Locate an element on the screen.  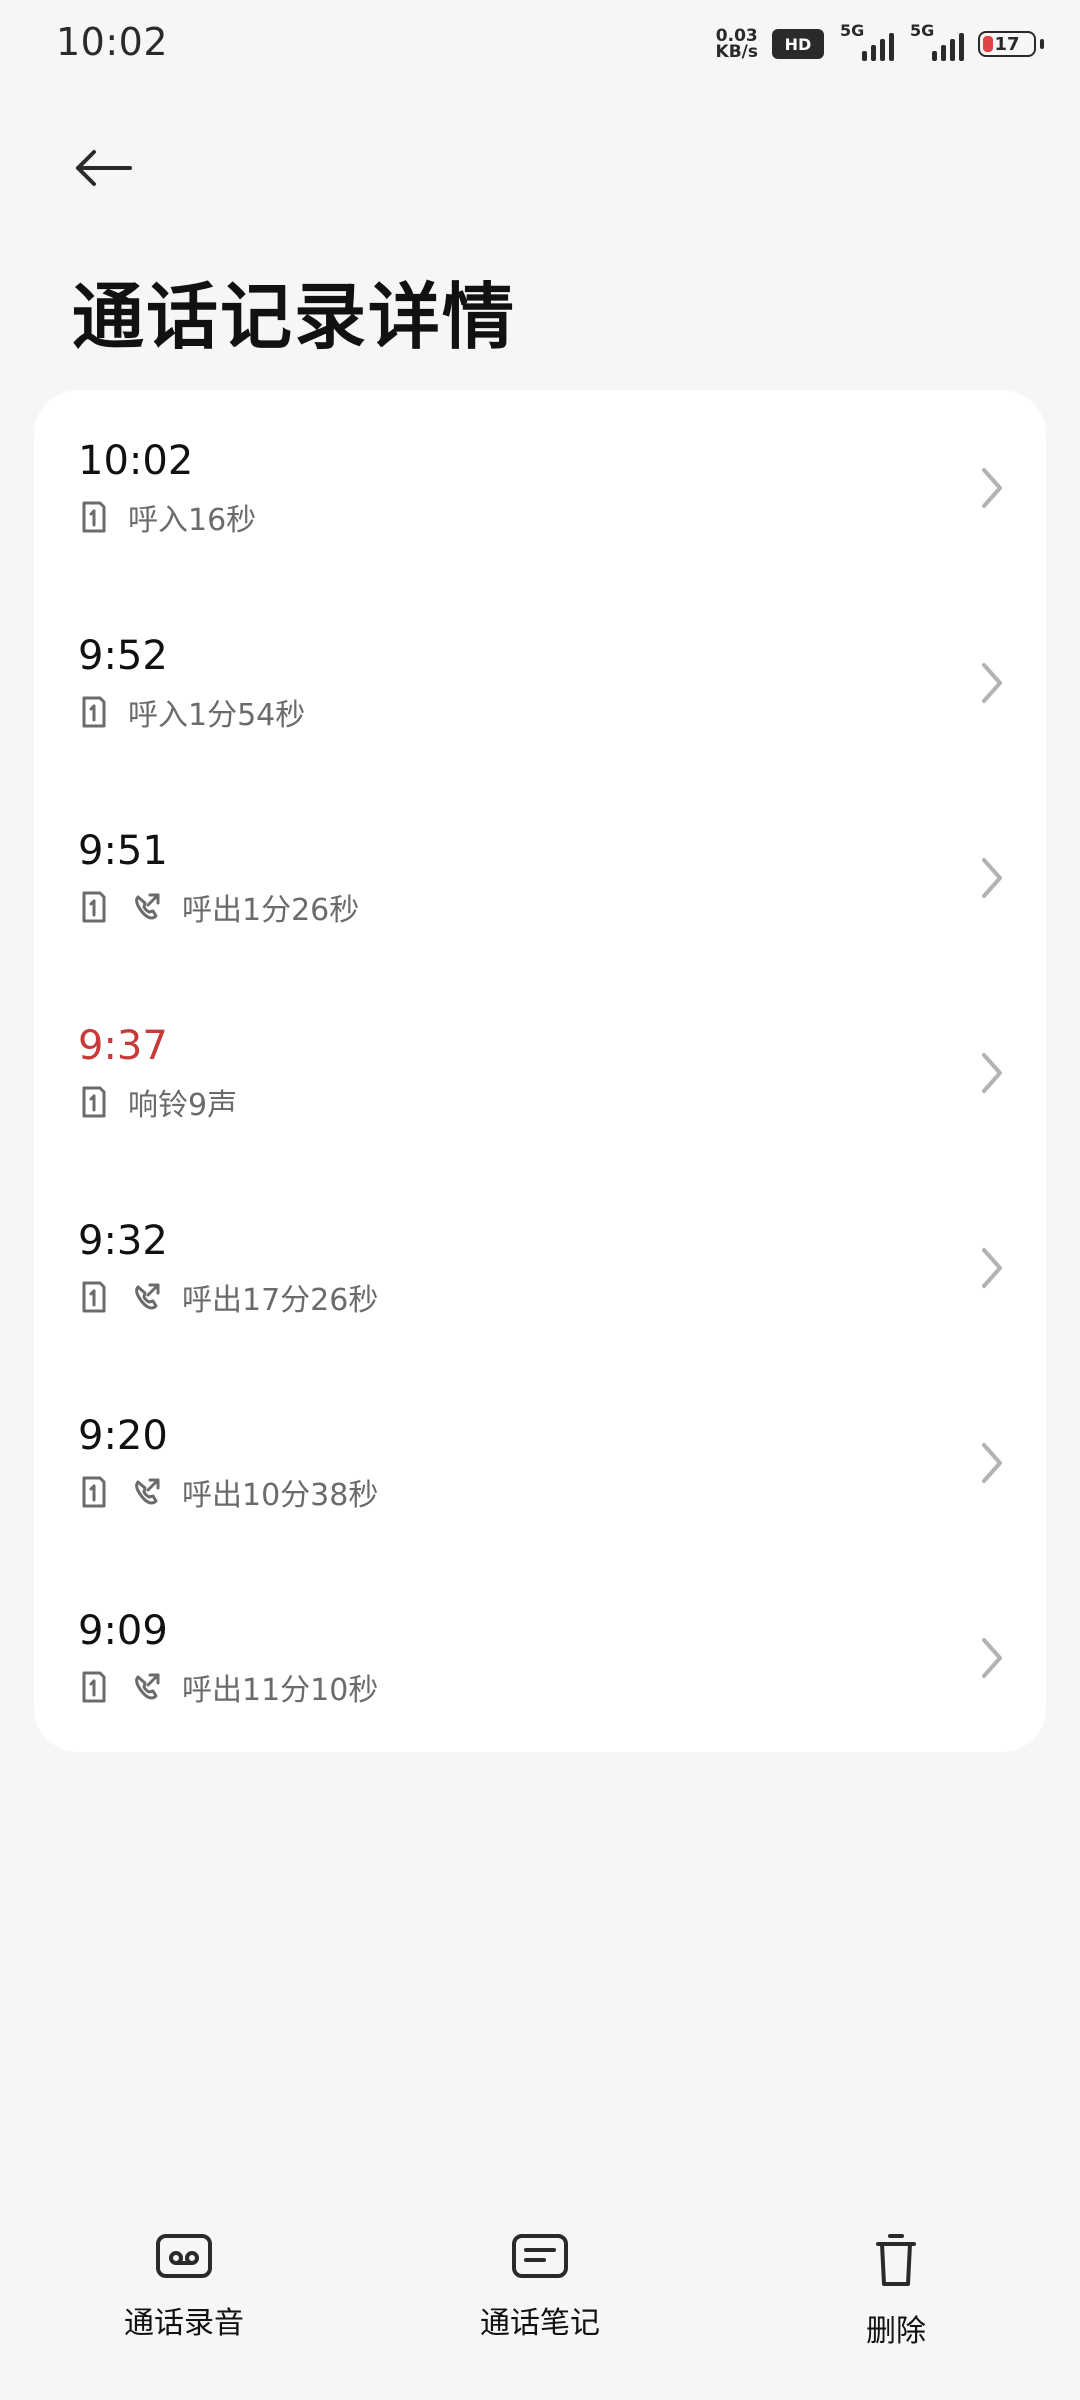
network-speed-unit: KB/s is located at coordinates (736, 52).